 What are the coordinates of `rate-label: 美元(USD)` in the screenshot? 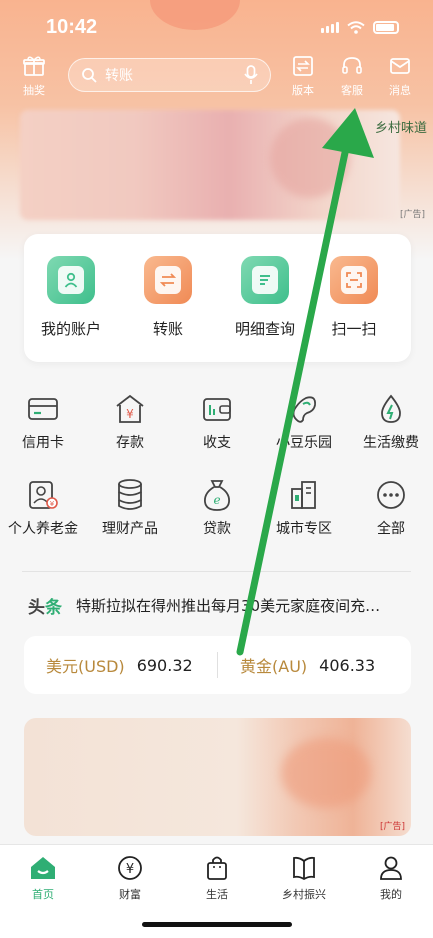 It's located at (85, 666).